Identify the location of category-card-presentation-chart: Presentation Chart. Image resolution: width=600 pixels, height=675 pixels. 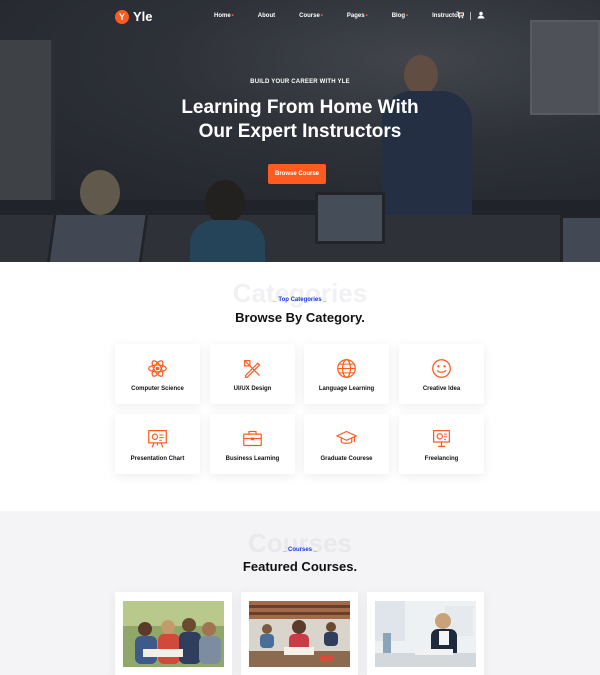
(157, 444).